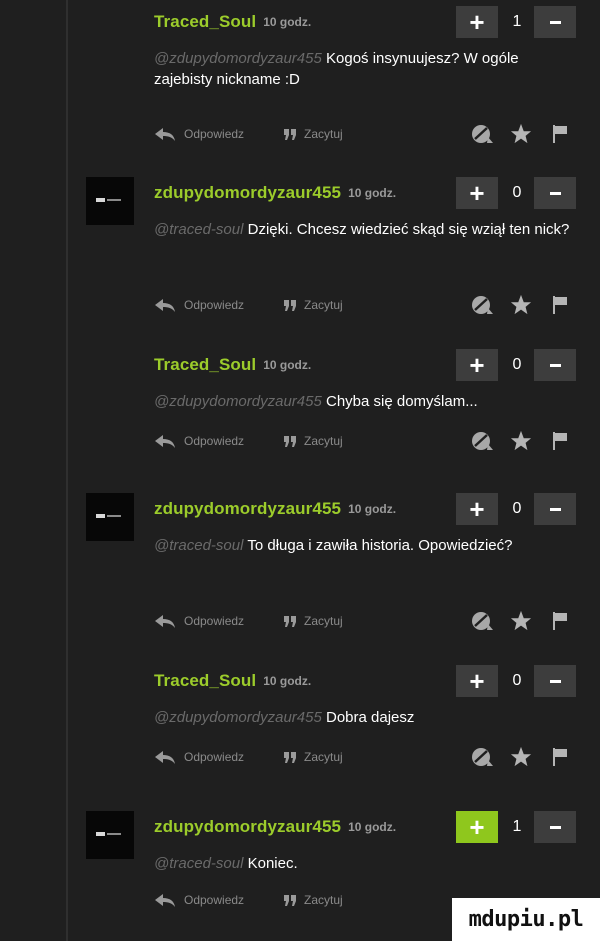 This screenshot has width=600, height=941. I want to click on comment-text: To długa i zawiła historia. Opowiedzieć?, so click(380, 545).